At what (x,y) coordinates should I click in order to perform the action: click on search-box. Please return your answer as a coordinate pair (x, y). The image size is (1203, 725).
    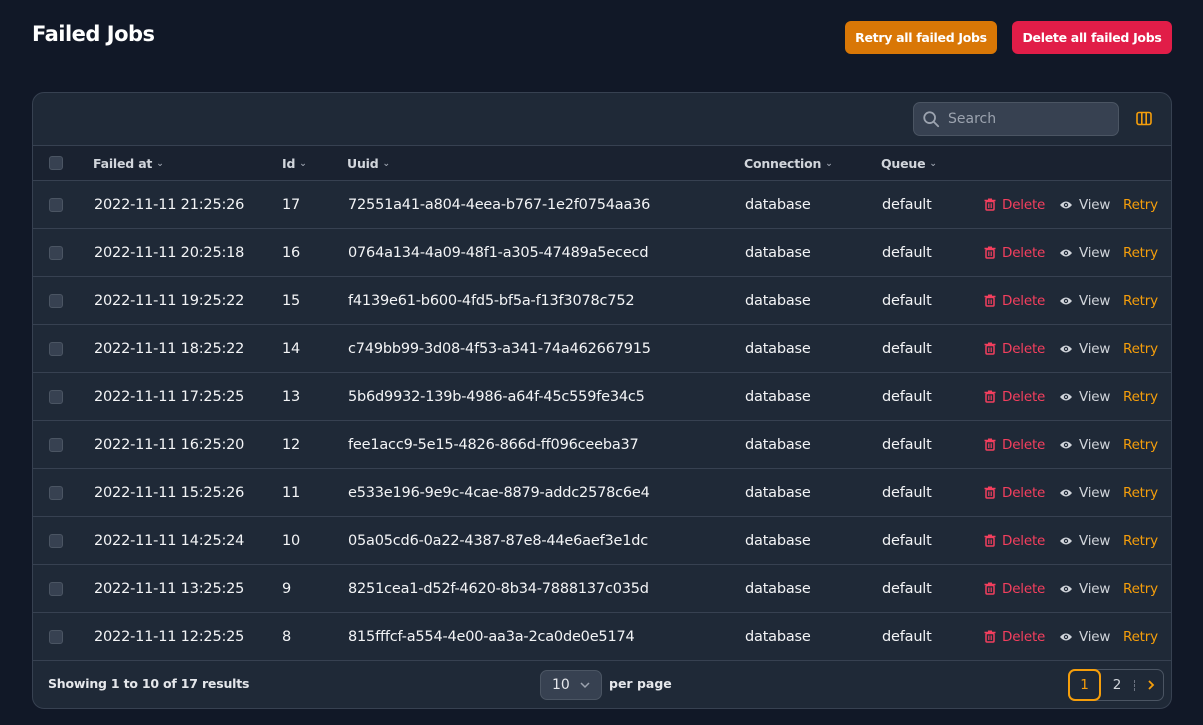
    Looking at the image, I should click on (1016, 119).